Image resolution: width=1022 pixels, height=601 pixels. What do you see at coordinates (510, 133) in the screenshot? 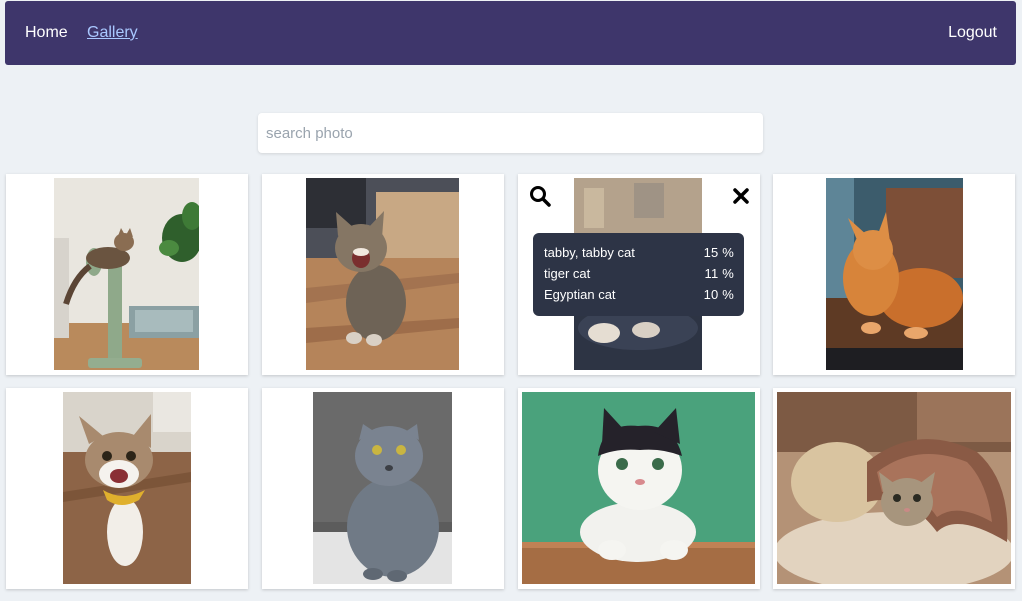
I see `search-input` at bounding box center [510, 133].